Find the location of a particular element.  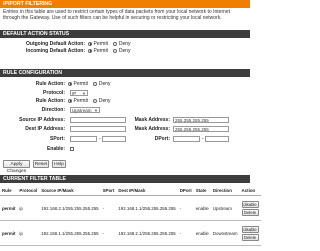

reset-button: Reset is located at coordinates (41, 164).